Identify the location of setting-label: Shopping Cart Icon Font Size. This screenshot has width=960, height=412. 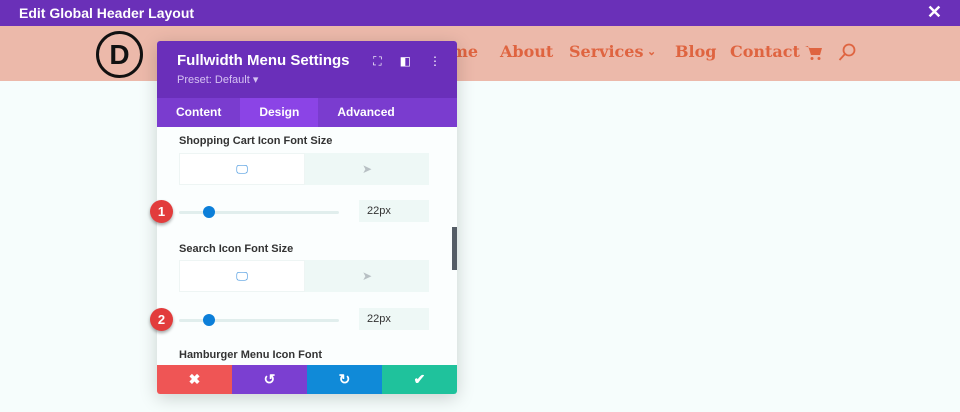
(256, 141).